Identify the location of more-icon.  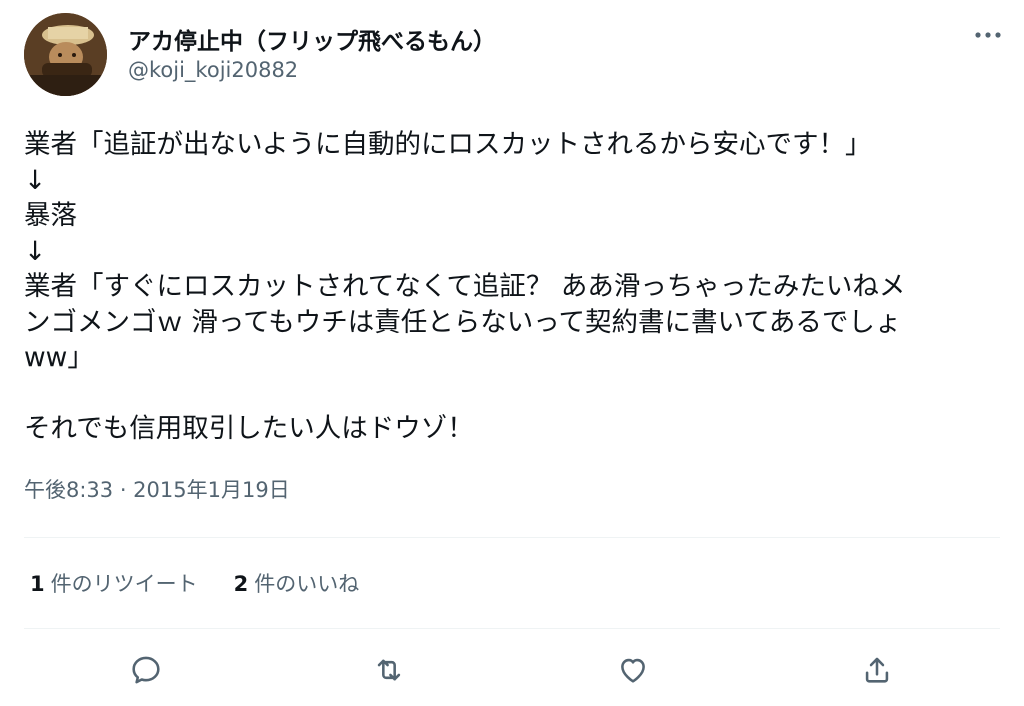
(988, 35).